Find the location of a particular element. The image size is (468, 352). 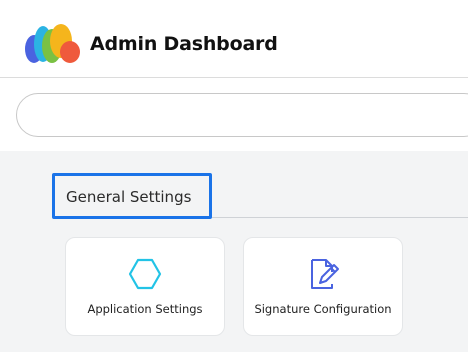

application-settings-card: Application Settings is located at coordinates (145, 286).